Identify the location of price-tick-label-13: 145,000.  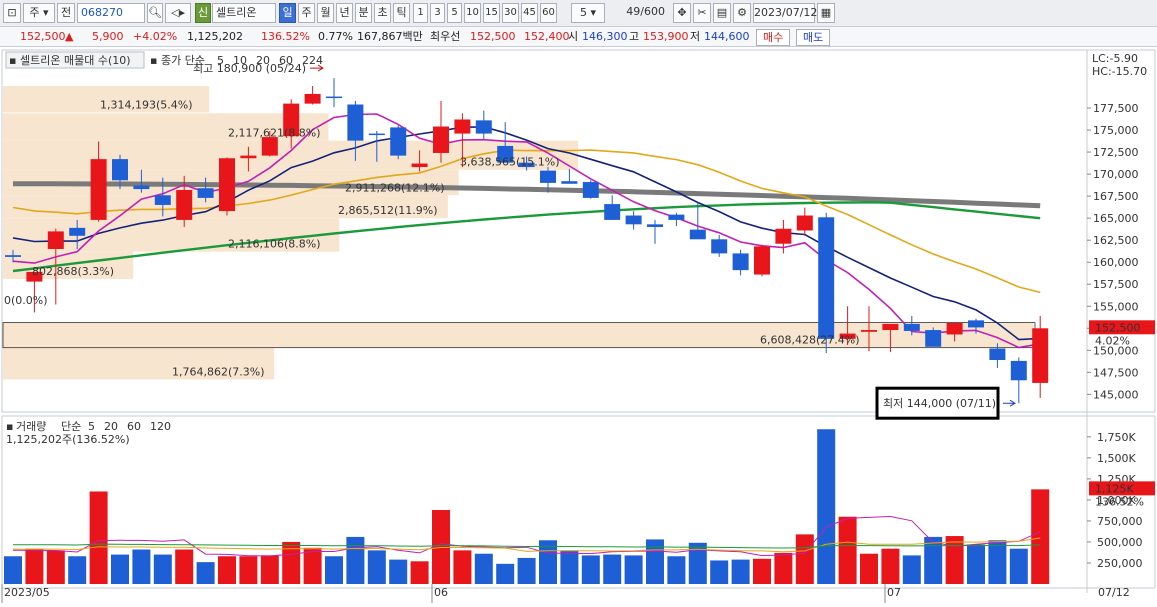
(1116, 394).